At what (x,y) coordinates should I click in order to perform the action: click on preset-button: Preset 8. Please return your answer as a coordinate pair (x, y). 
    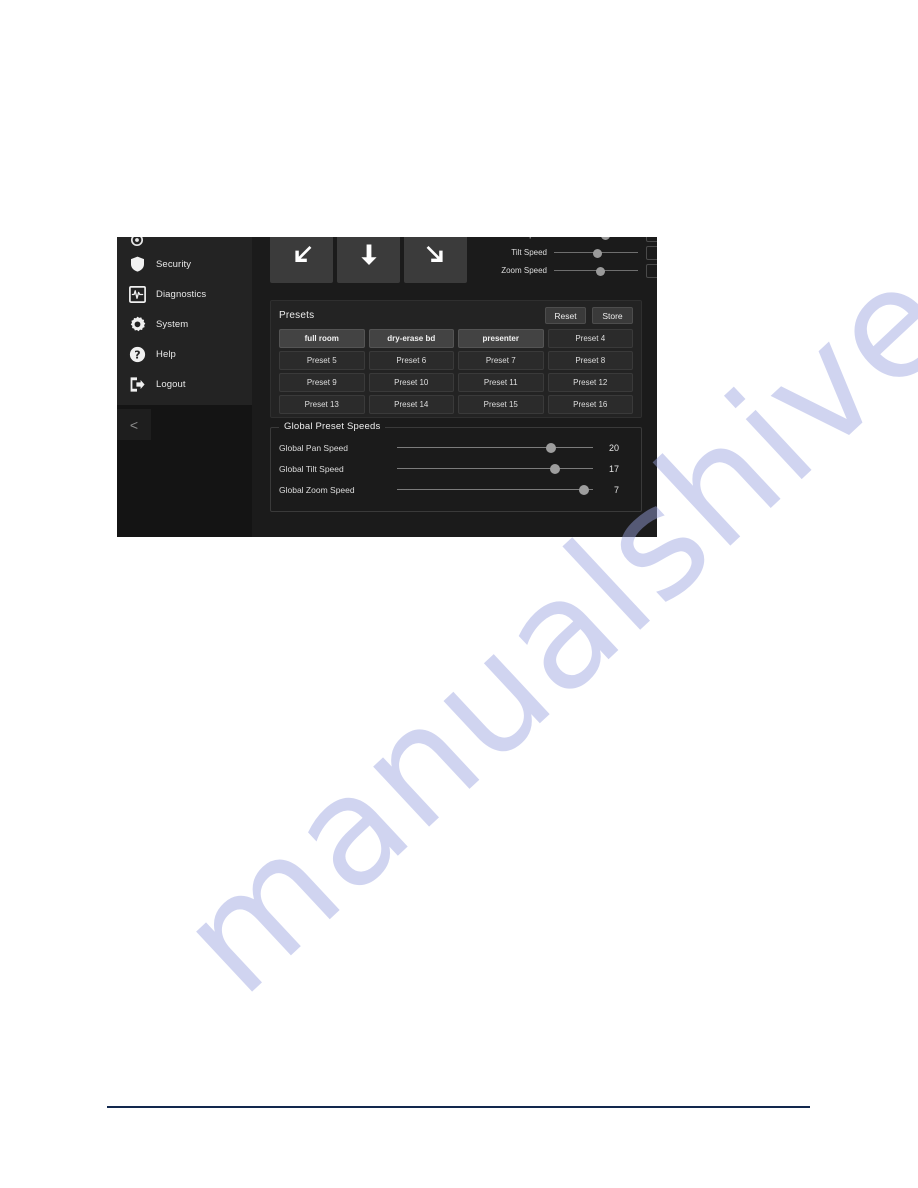
    Looking at the image, I should click on (590, 360).